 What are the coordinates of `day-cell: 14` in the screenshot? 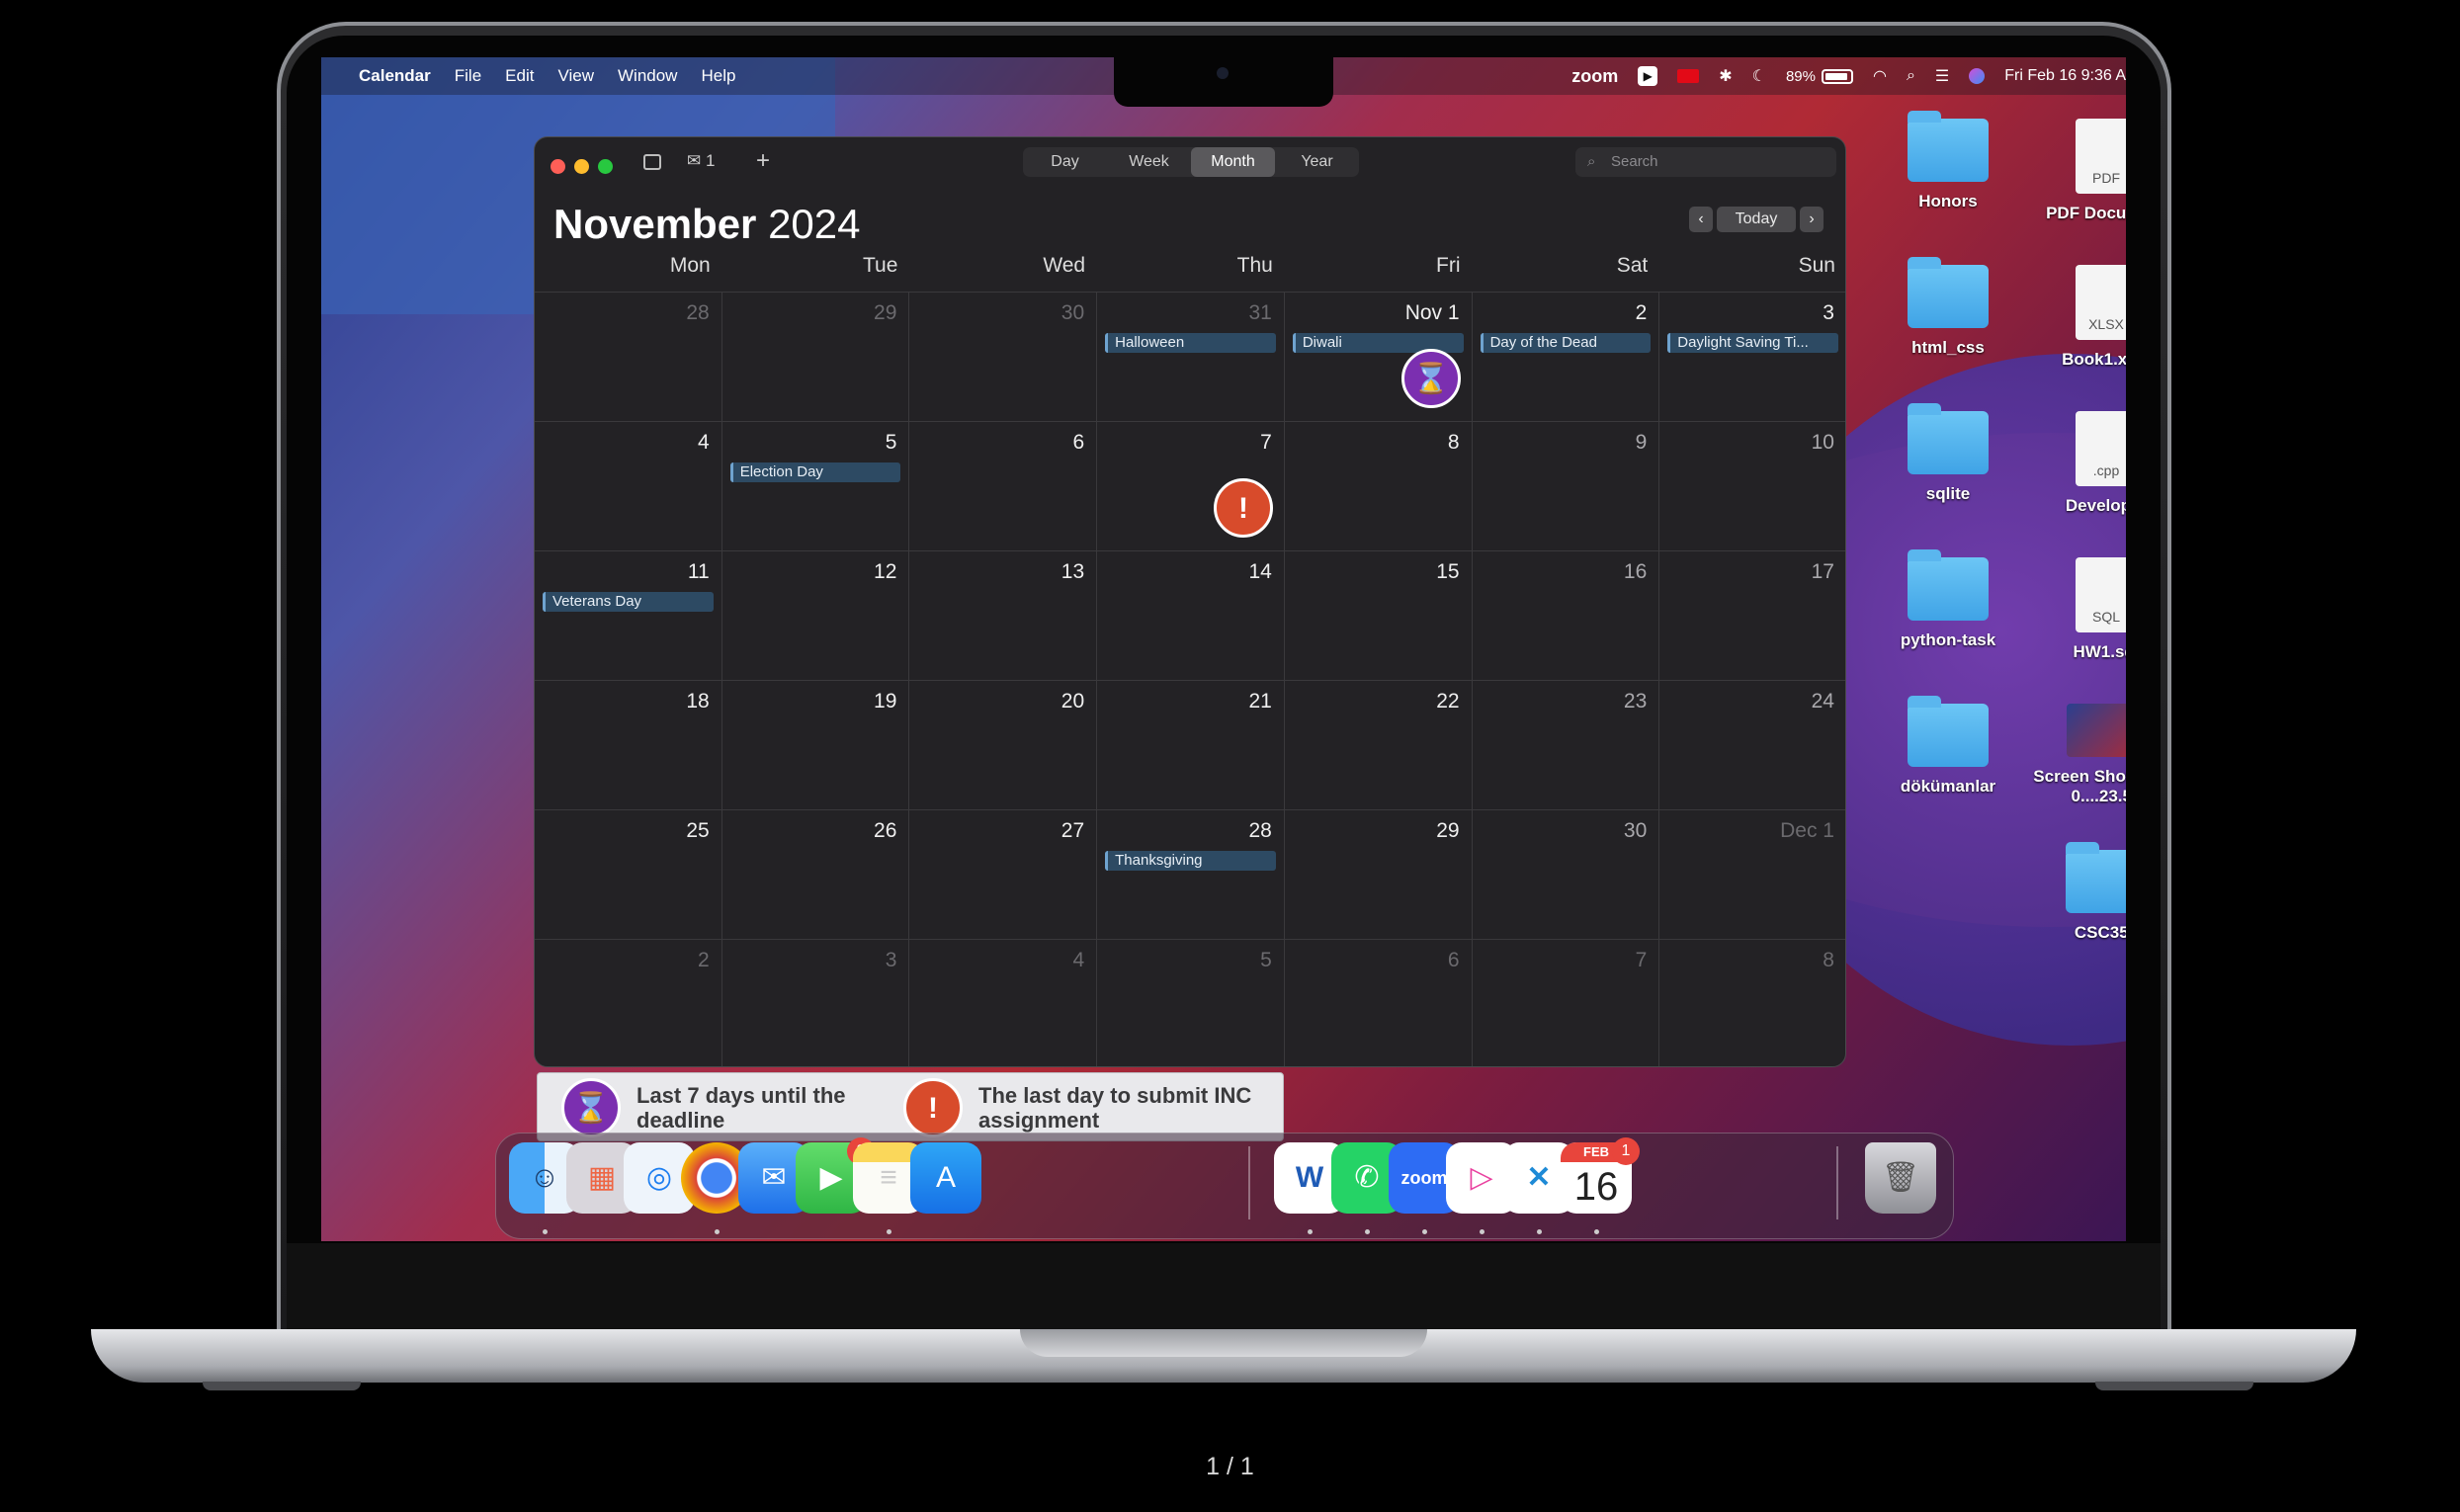 It's located at (1191, 616).